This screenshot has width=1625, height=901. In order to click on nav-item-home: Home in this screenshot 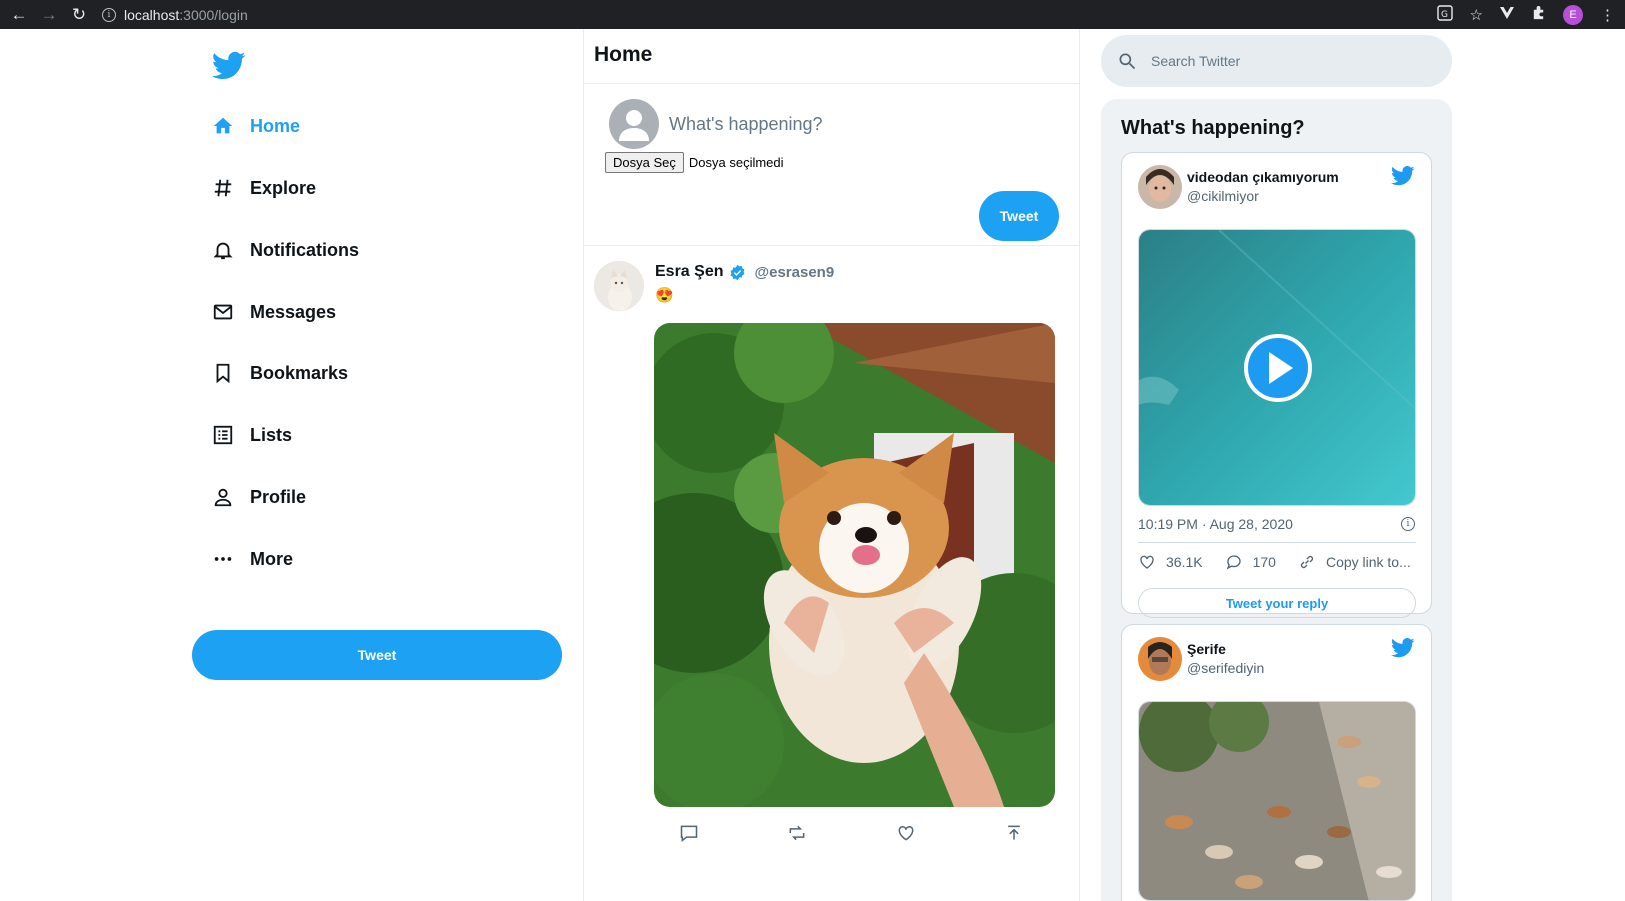, I will do `click(256, 126)`.